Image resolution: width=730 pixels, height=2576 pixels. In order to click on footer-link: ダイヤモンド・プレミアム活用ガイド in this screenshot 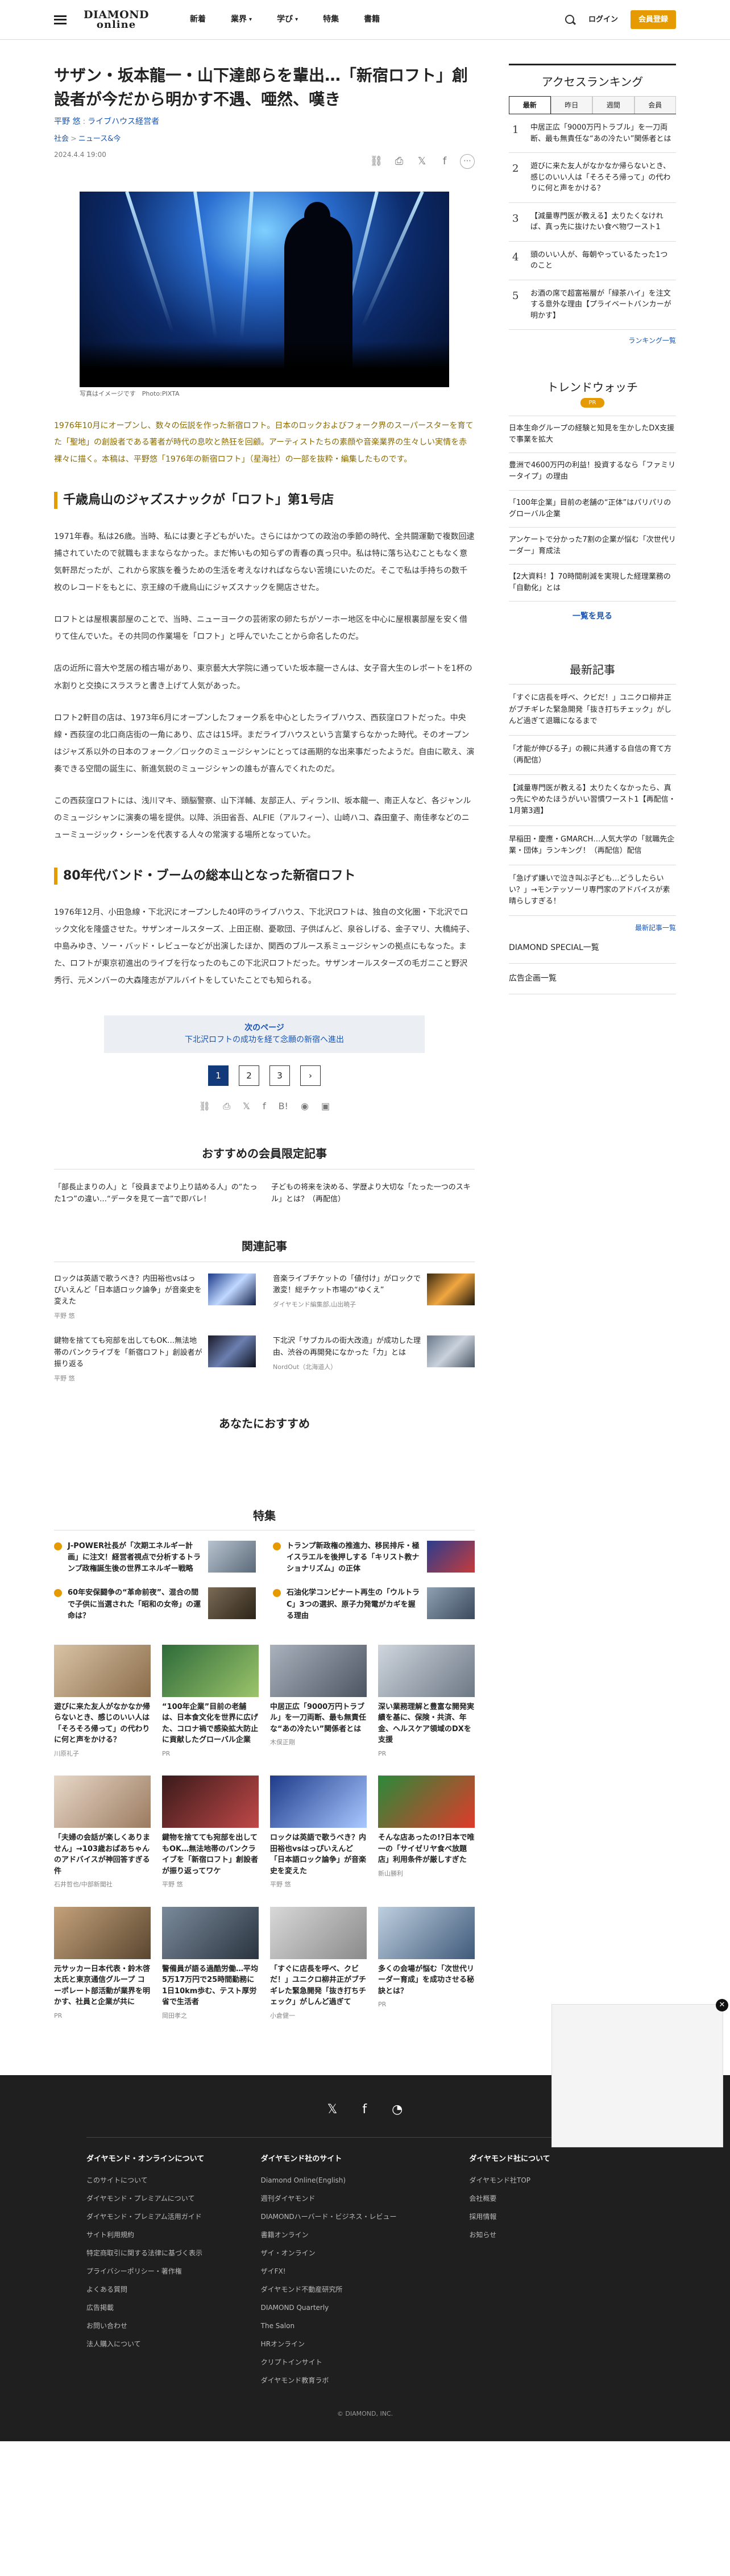, I will do `click(174, 2217)`.